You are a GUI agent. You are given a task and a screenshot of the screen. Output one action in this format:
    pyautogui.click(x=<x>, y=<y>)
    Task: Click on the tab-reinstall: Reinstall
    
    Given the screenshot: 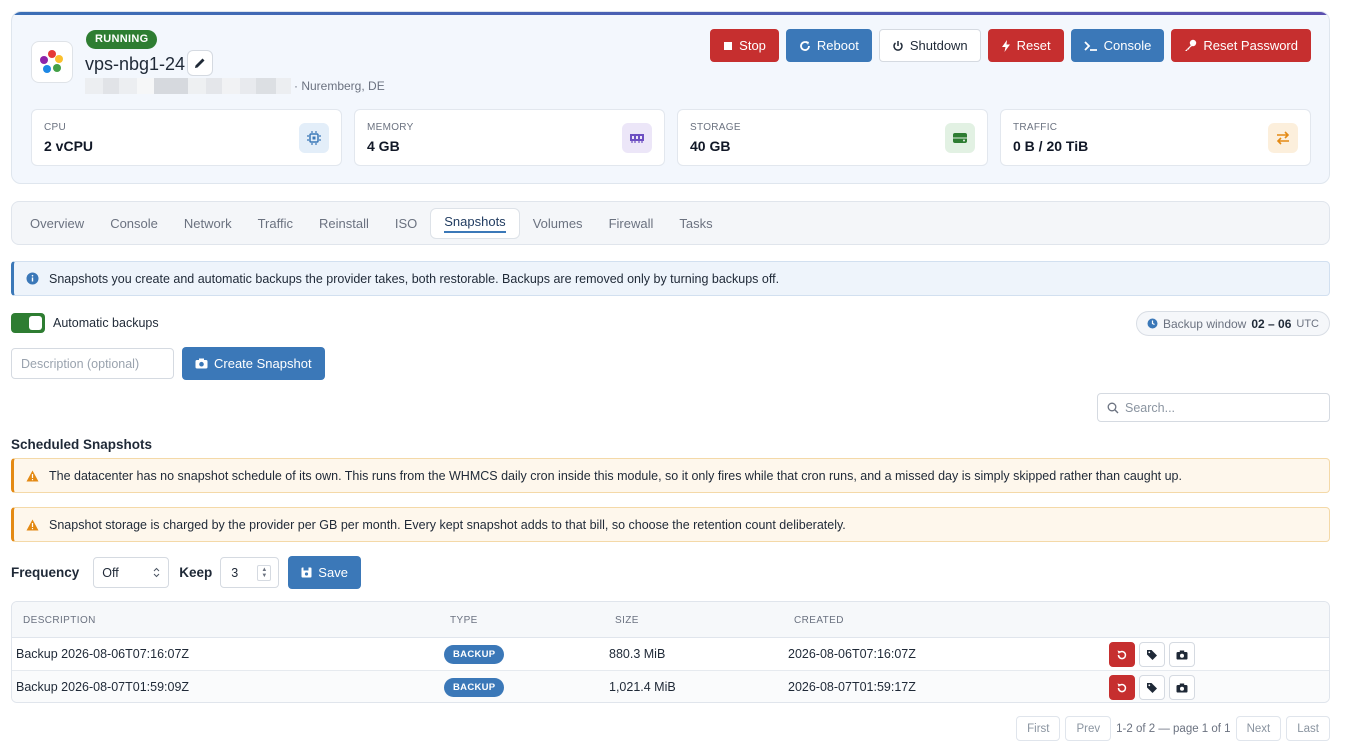 What is the action you would take?
    pyautogui.click(x=344, y=223)
    